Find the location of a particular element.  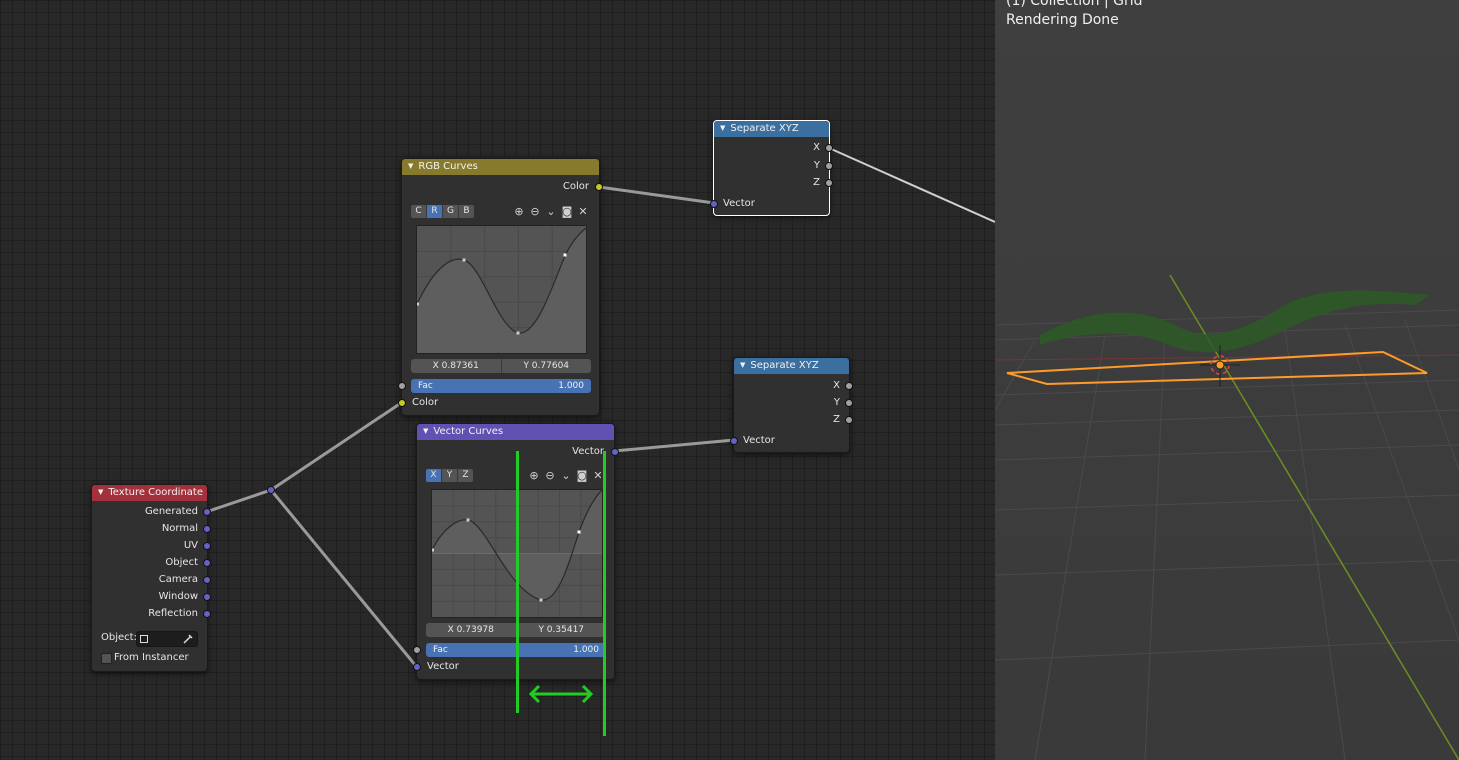

output-vector-socket is located at coordinates (615, 452).